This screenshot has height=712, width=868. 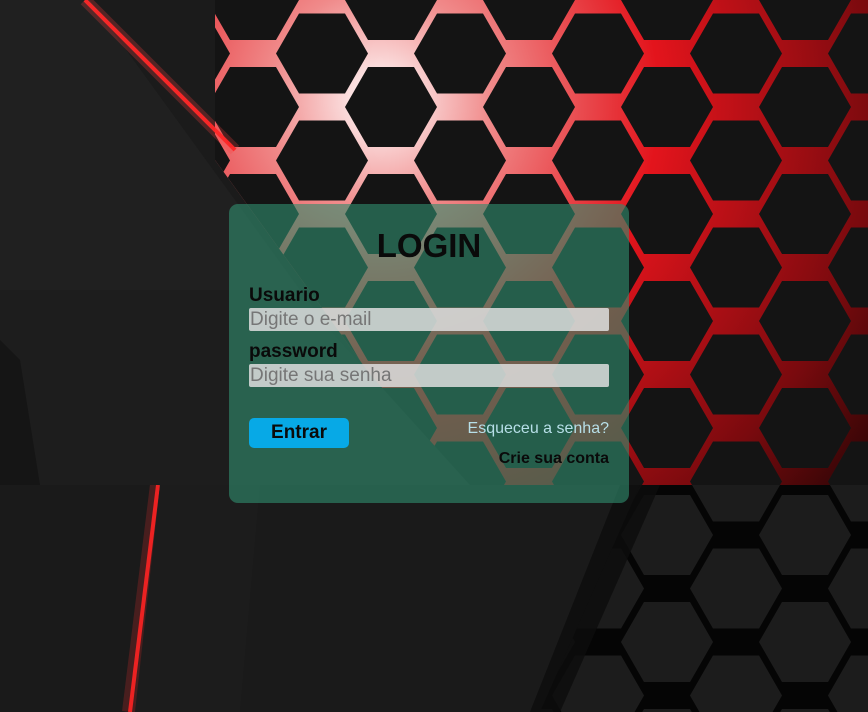 What do you see at coordinates (429, 319) in the screenshot?
I see `username-input` at bounding box center [429, 319].